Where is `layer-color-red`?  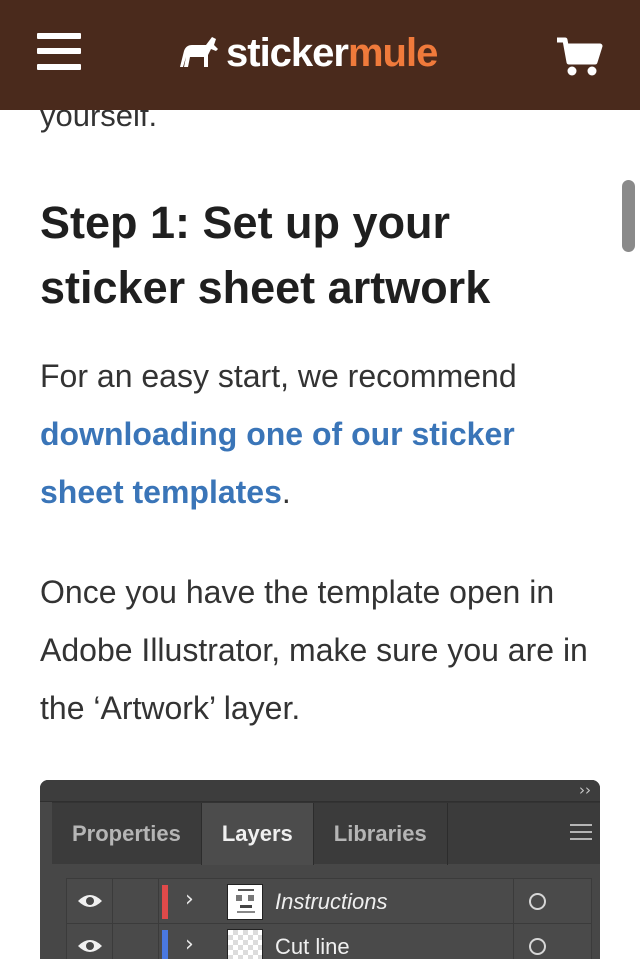 layer-color-red is located at coordinates (165, 902).